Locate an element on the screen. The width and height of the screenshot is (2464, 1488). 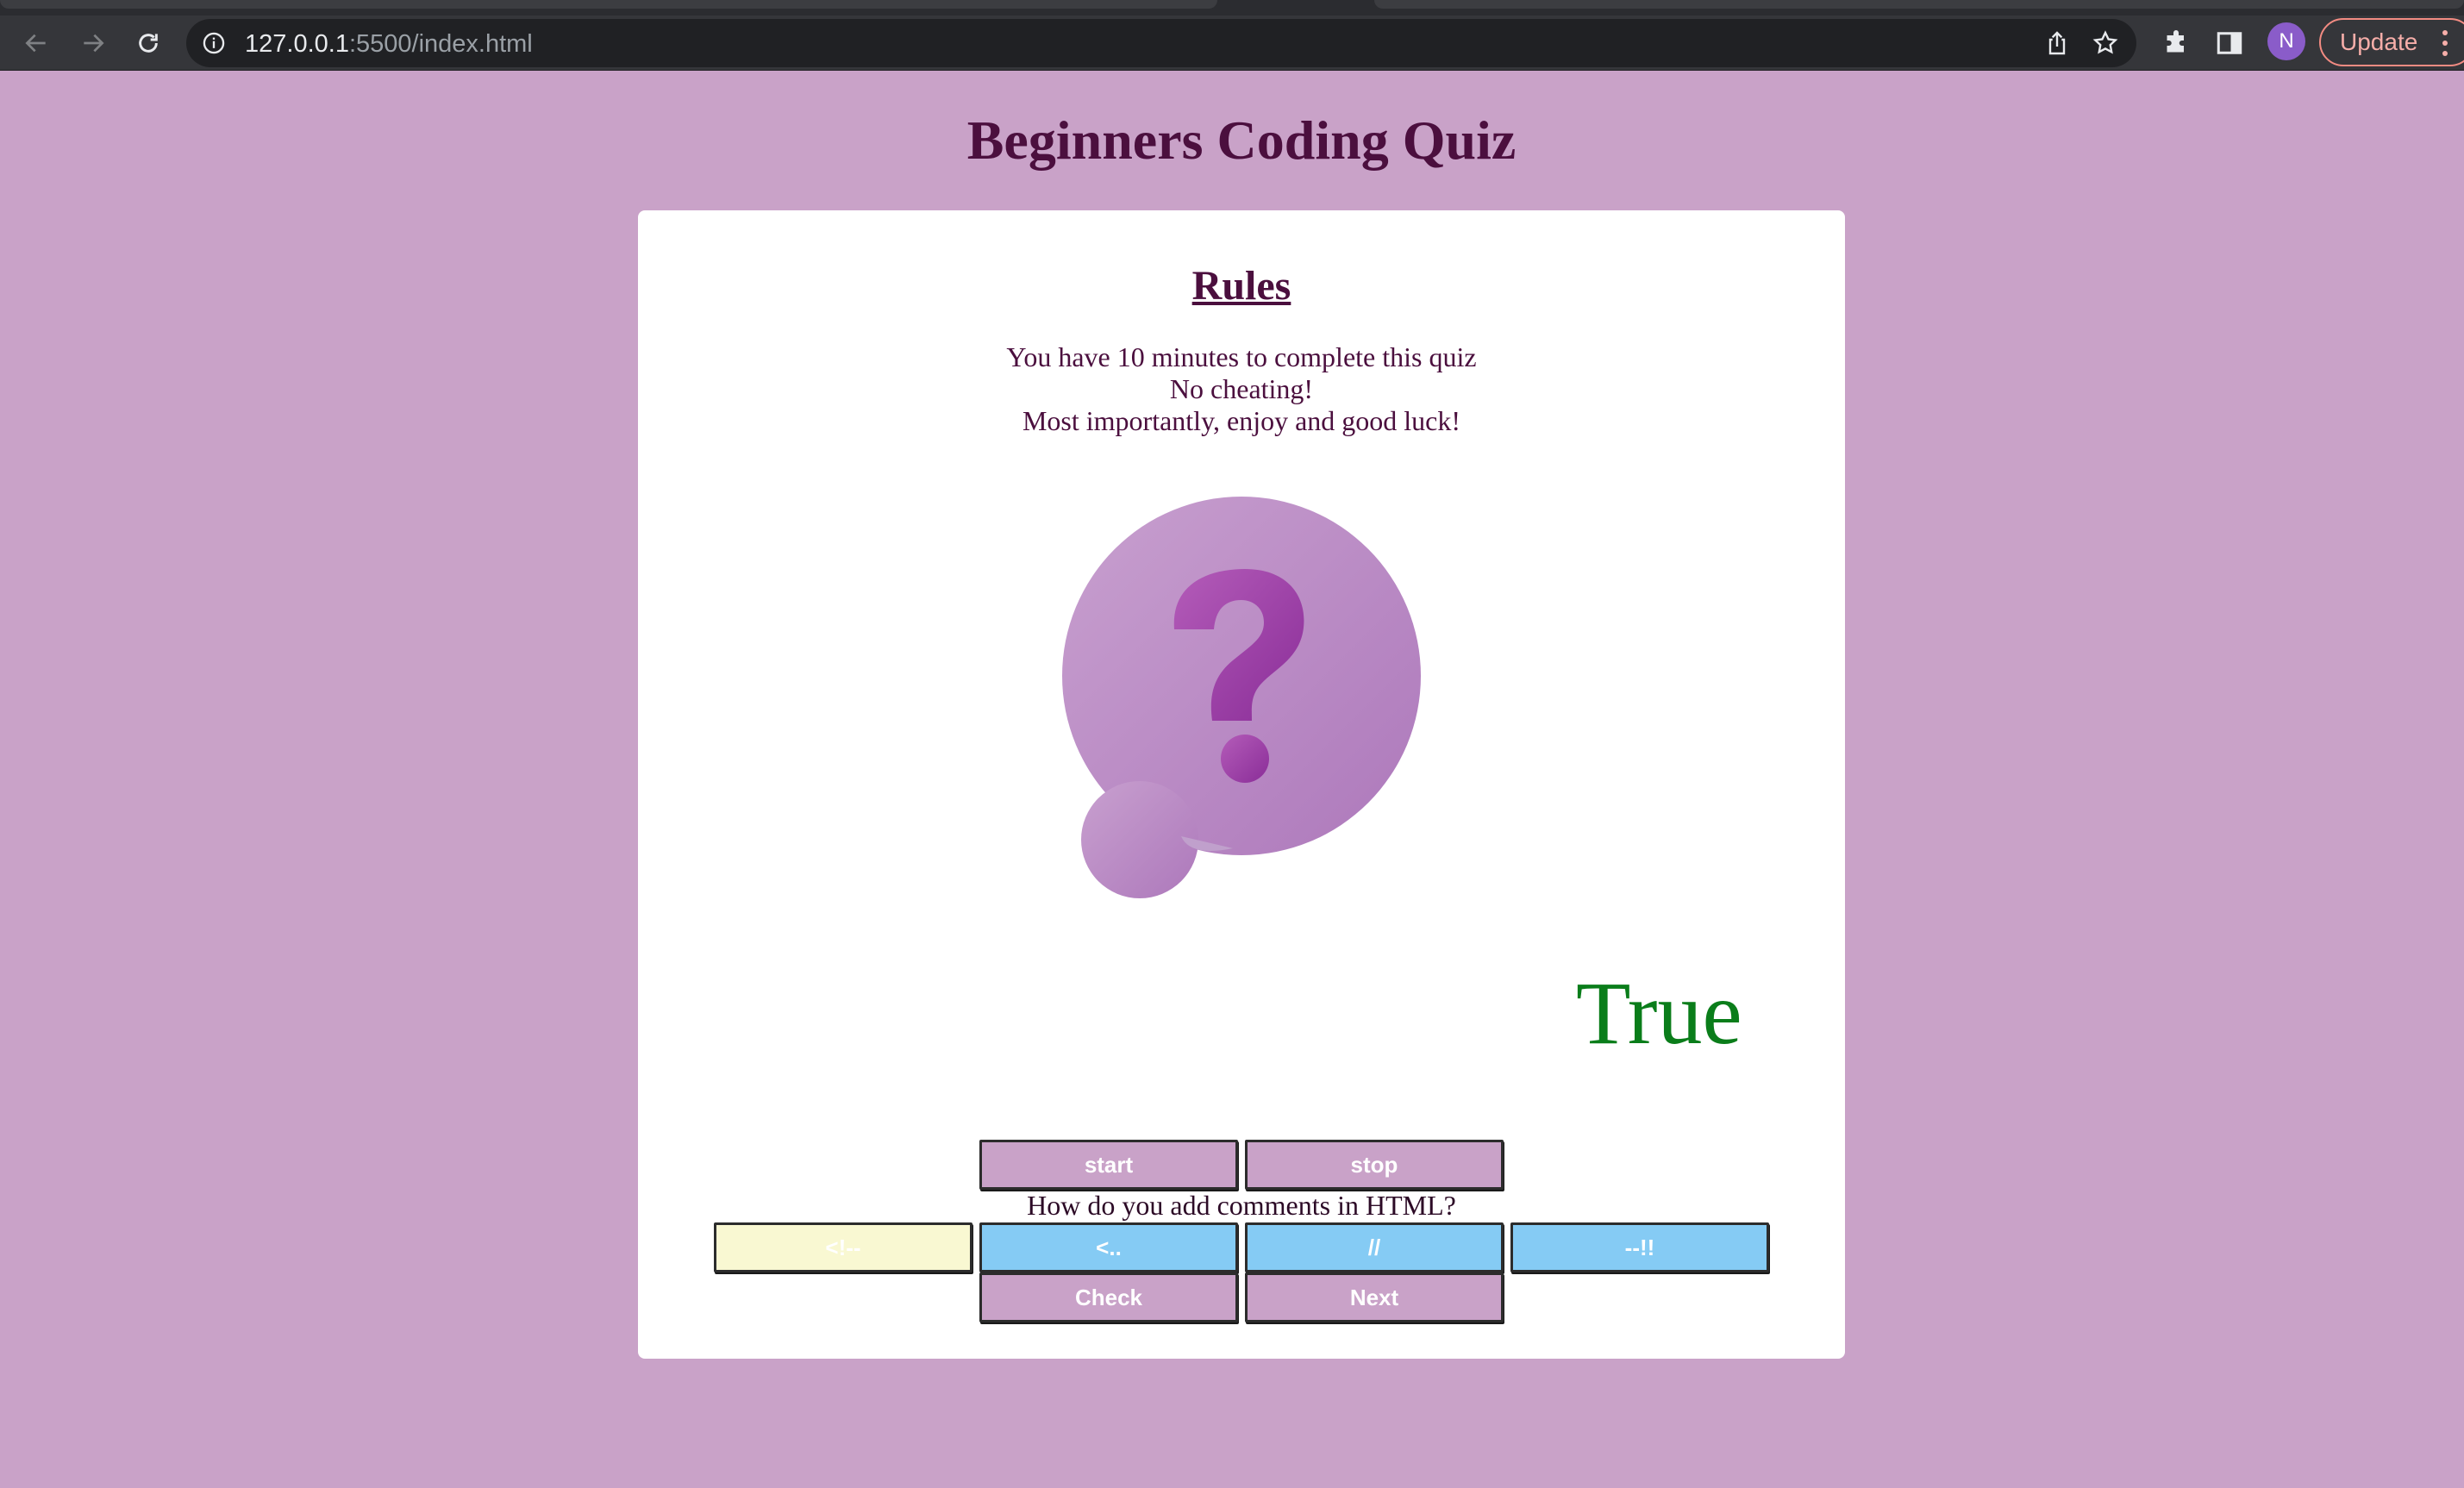
url-path: :5500/index.html is located at coordinates (440, 44).